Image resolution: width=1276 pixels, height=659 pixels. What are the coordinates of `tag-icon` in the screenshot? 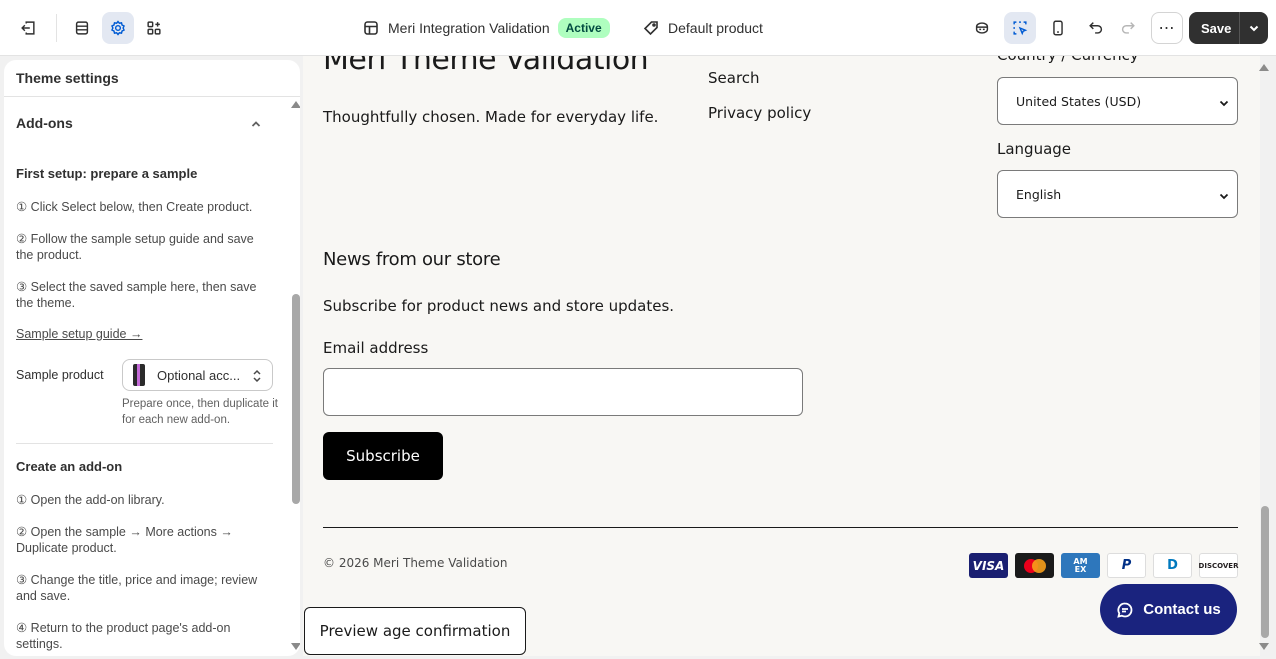 It's located at (650, 28).